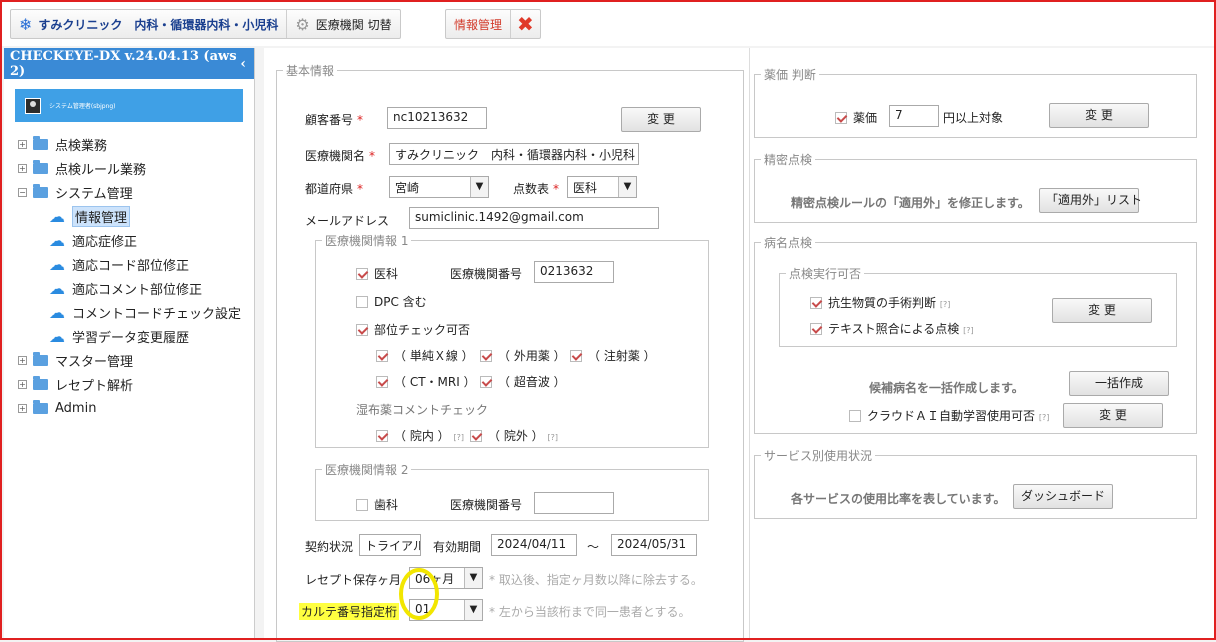 This screenshot has width=1216, height=642. Describe the element at coordinates (129, 312) in the screenshot. I see `sidebar-subitem-comment-code-check: ☁ コメントコードチェック設定` at that location.